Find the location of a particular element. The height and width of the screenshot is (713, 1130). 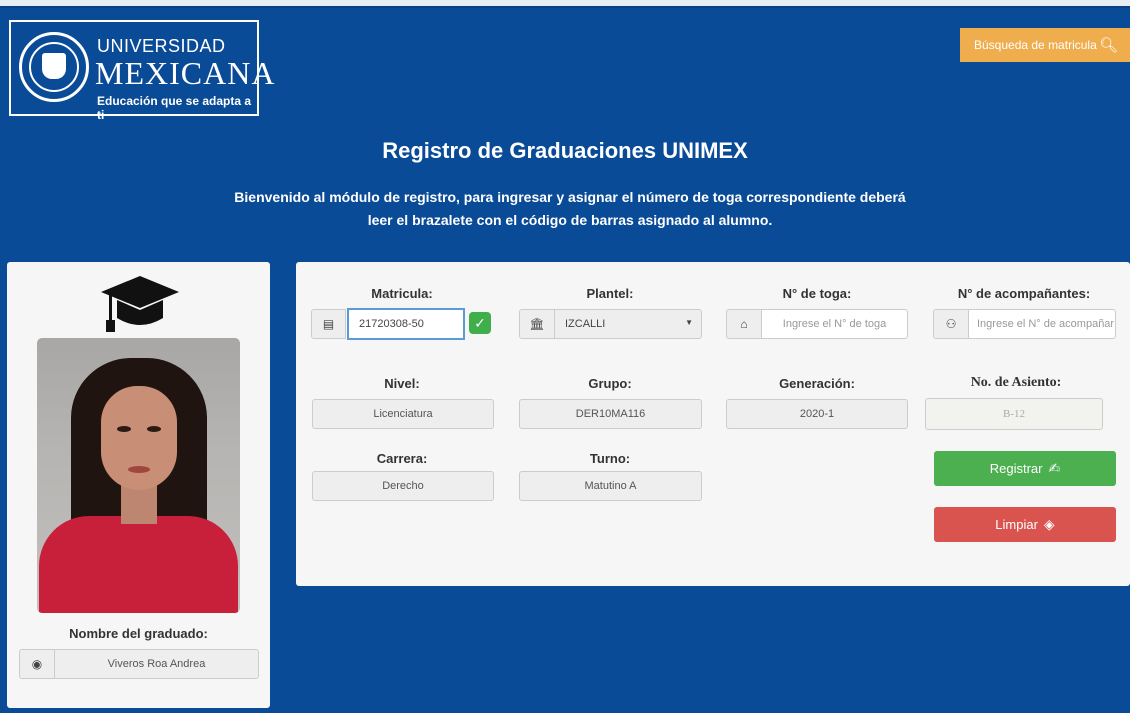

graduate-name-field: Viveros Roa Andrea is located at coordinates (156, 664).